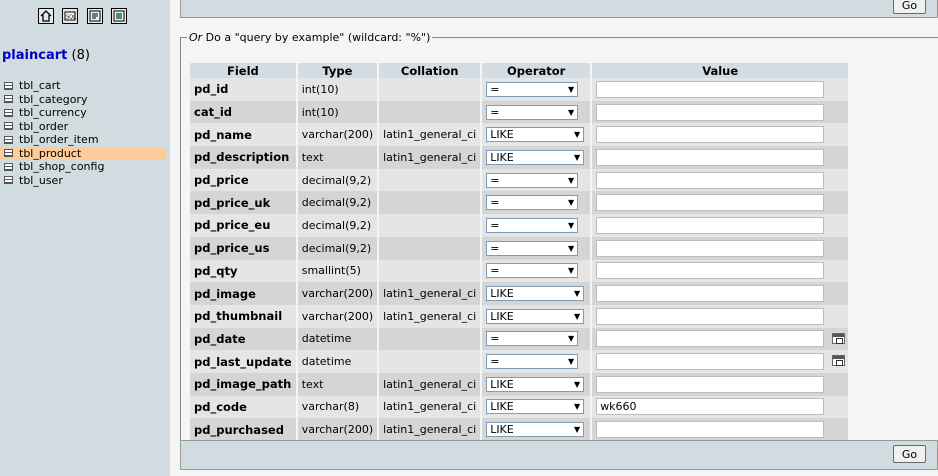 This screenshot has width=938, height=476. I want to click on database-name-label: plaincart, so click(34, 55).